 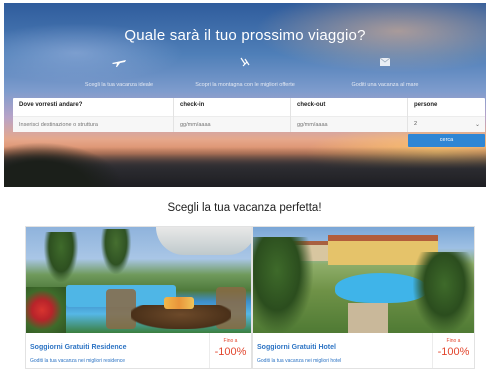 I want to click on card-title: Soggiorni Gratuiti Residence, so click(x=78, y=347).